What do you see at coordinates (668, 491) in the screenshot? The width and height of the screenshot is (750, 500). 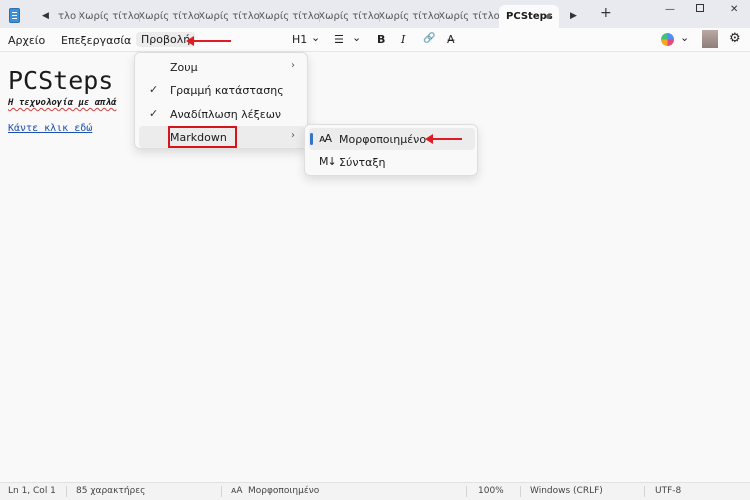 I see `encoding: UTF-8` at bounding box center [668, 491].